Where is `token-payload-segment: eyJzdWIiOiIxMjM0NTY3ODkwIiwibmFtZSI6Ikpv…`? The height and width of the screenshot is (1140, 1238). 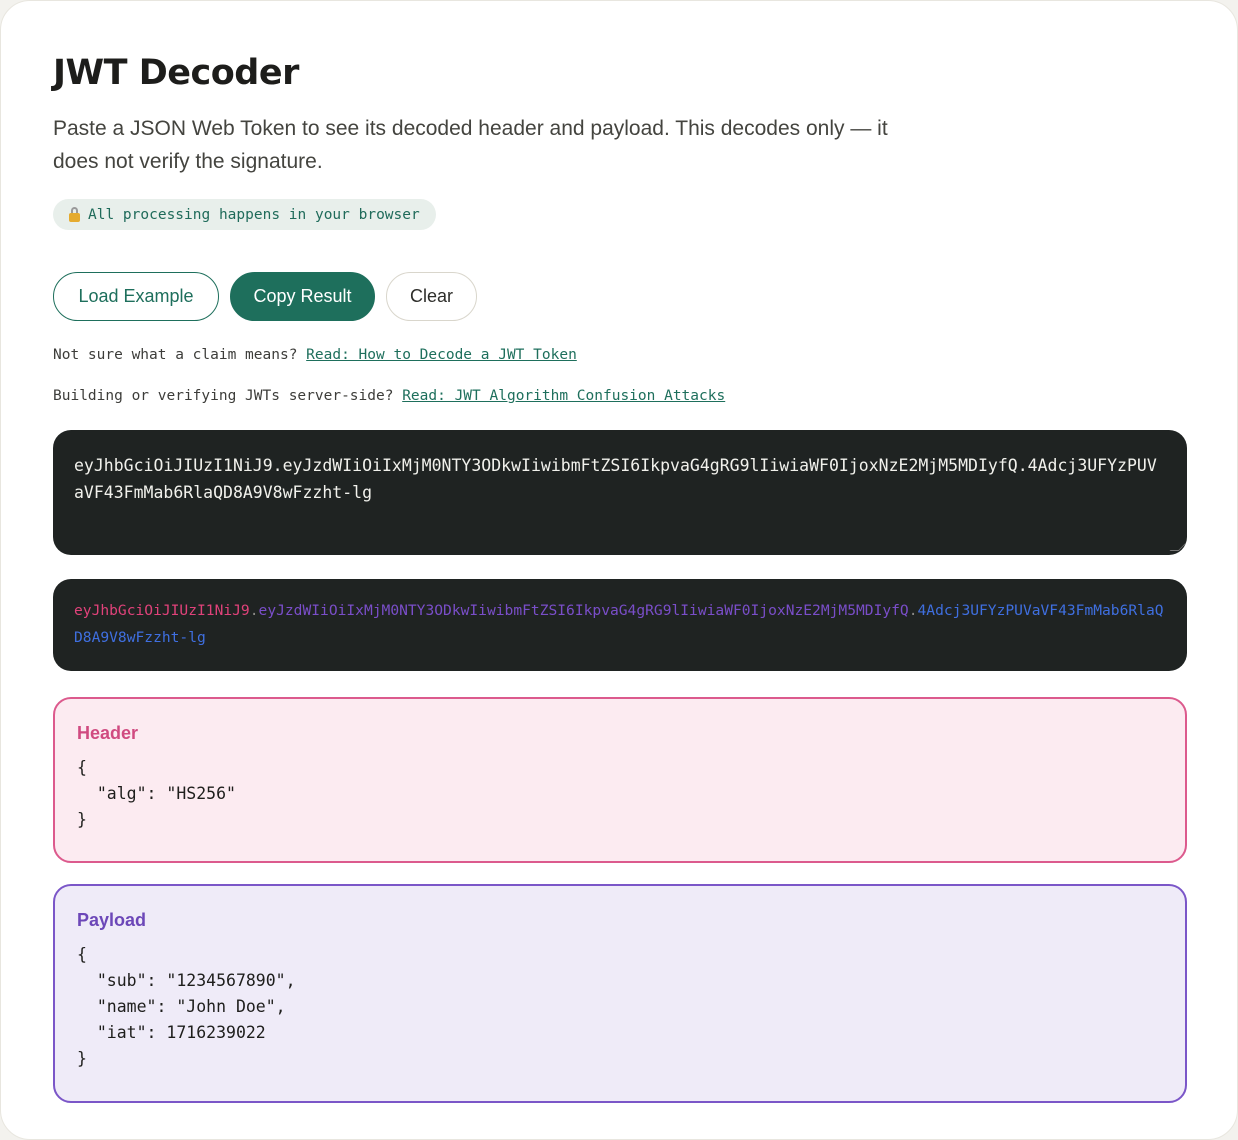 token-payload-segment: eyJzdWIiOiIxMjM0NTY3ODkwIiwibmFtZSI6Ikpv… is located at coordinates (583, 610).